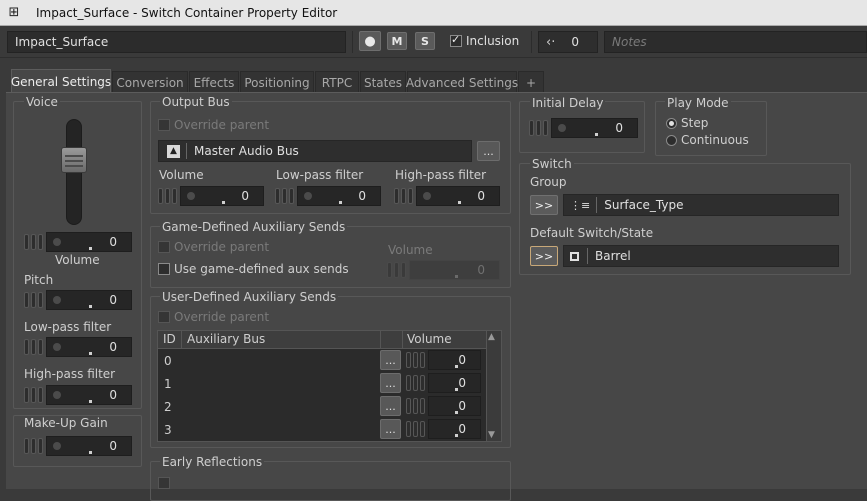 The width and height of the screenshot is (867, 501). Describe the element at coordinates (671, 142) in the screenshot. I see `play-mode-continuous-radio` at that location.